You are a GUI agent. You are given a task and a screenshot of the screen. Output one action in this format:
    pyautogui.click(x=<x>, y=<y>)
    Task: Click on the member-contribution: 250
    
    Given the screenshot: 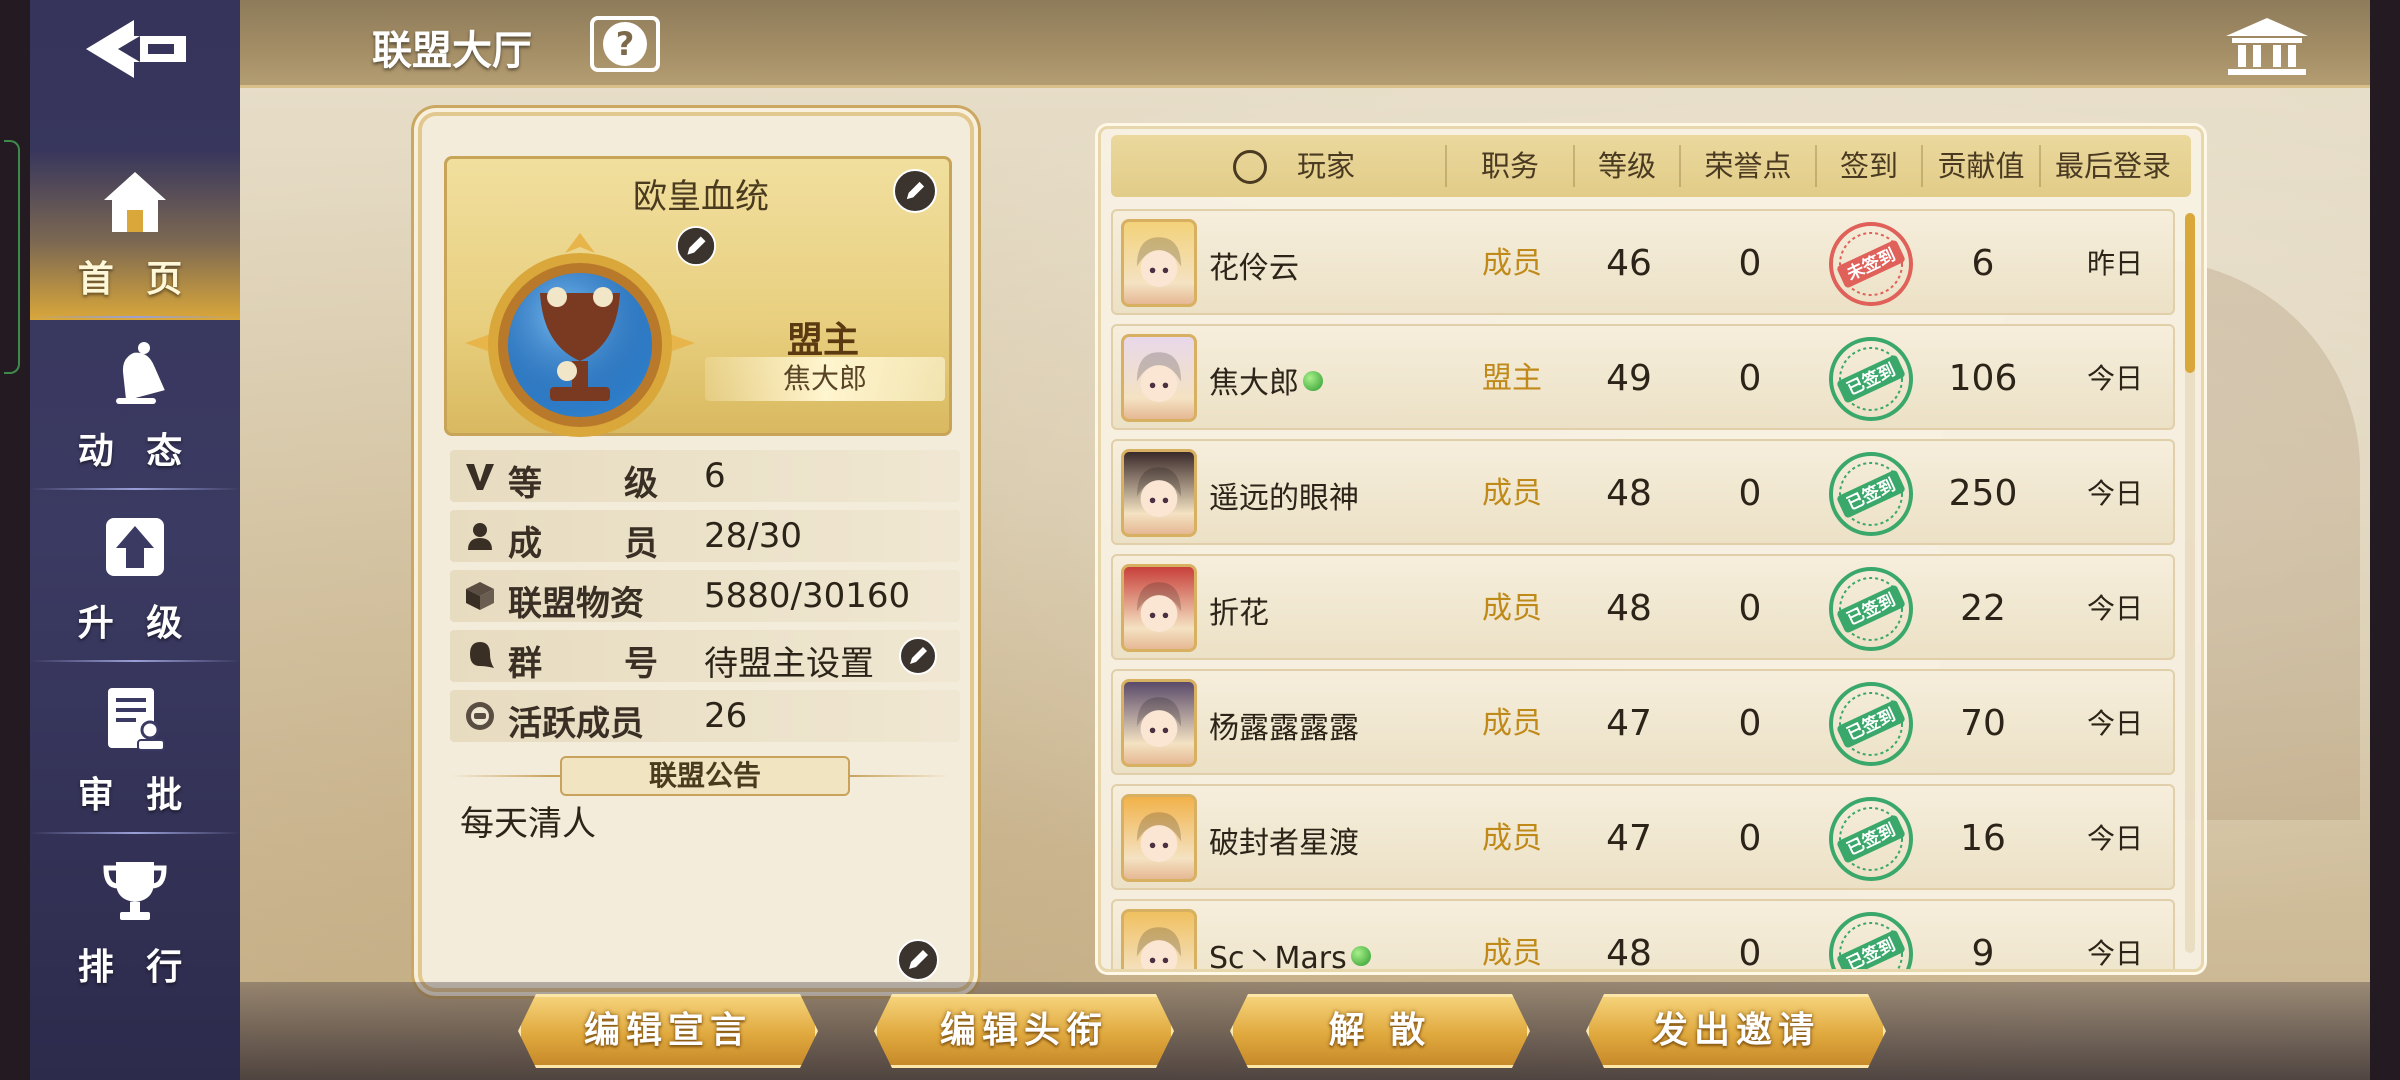 What is the action you would take?
    pyautogui.click(x=1983, y=493)
    